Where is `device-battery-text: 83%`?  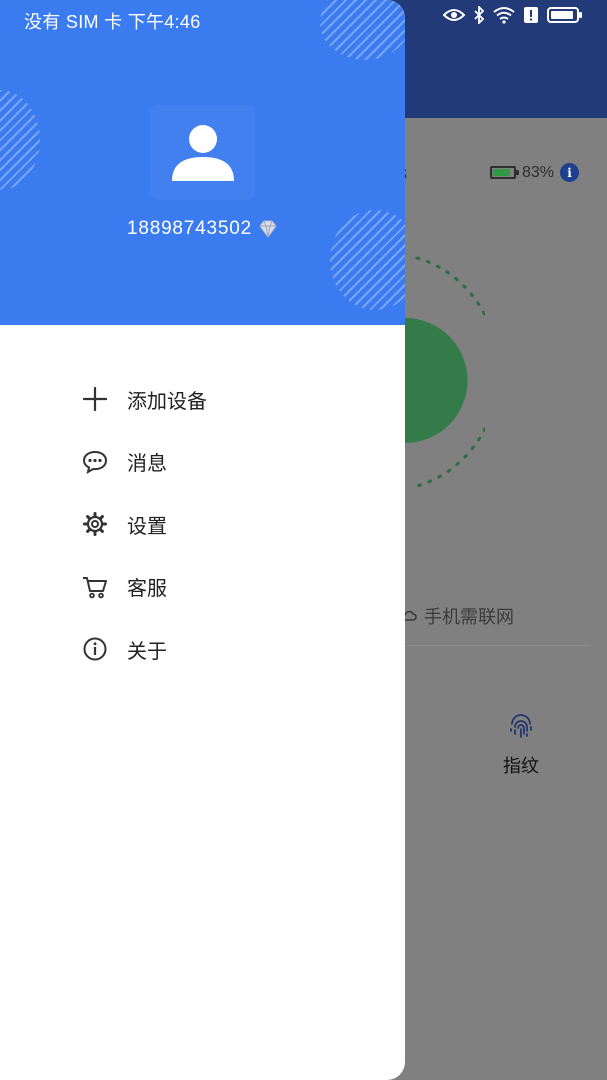
device-battery-text: 83% is located at coordinates (538, 172).